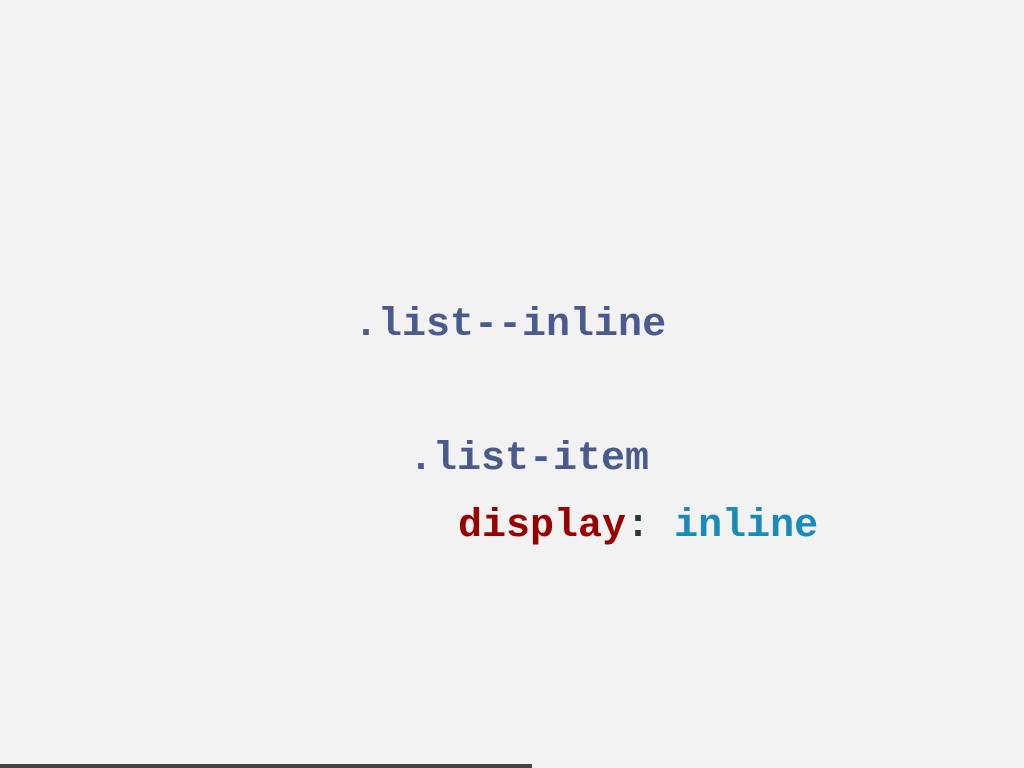 The width and height of the screenshot is (1024, 768). I want to click on css-property: display, so click(542, 526).